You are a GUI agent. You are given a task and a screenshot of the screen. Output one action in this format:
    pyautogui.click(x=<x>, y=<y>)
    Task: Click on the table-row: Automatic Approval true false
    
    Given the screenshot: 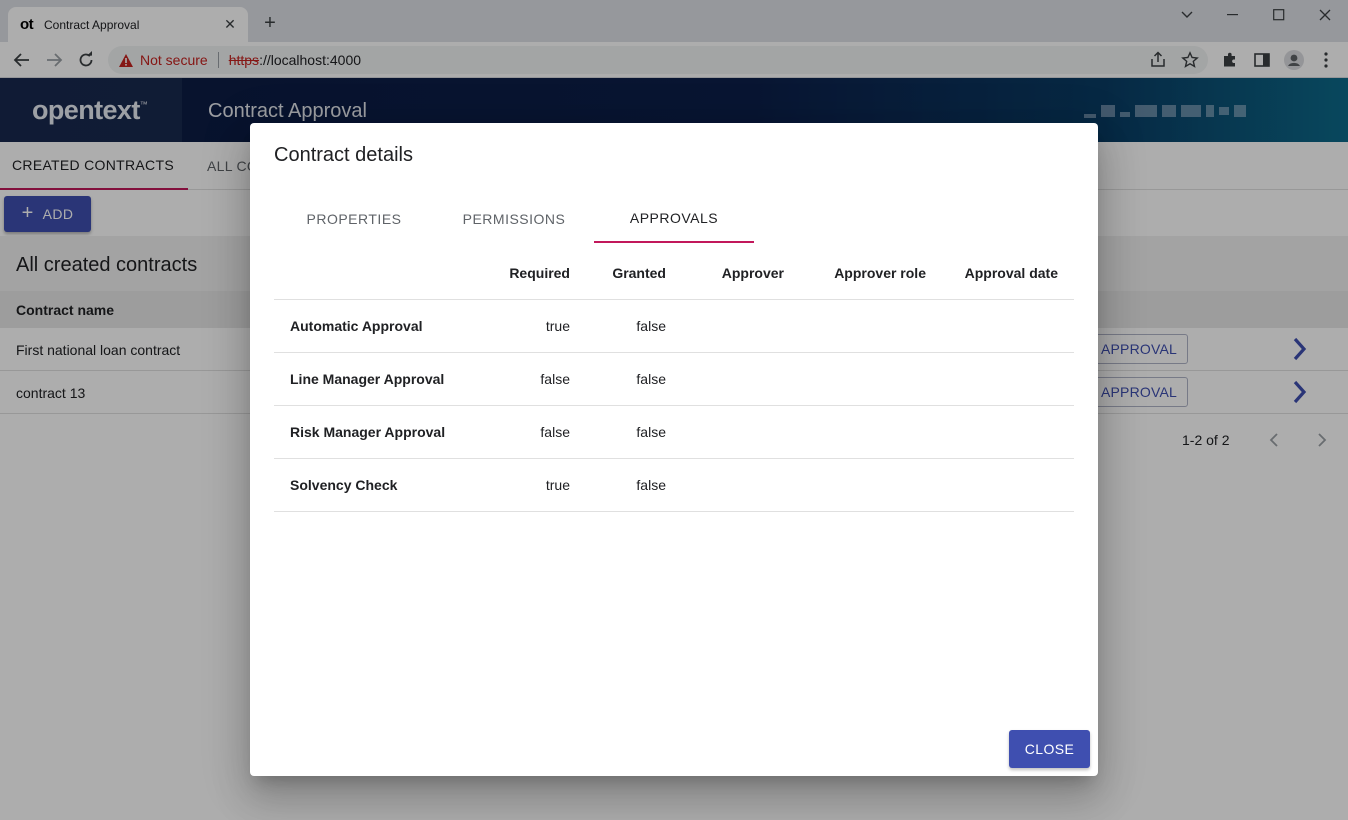 What is the action you would take?
    pyautogui.click(x=674, y=326)
    